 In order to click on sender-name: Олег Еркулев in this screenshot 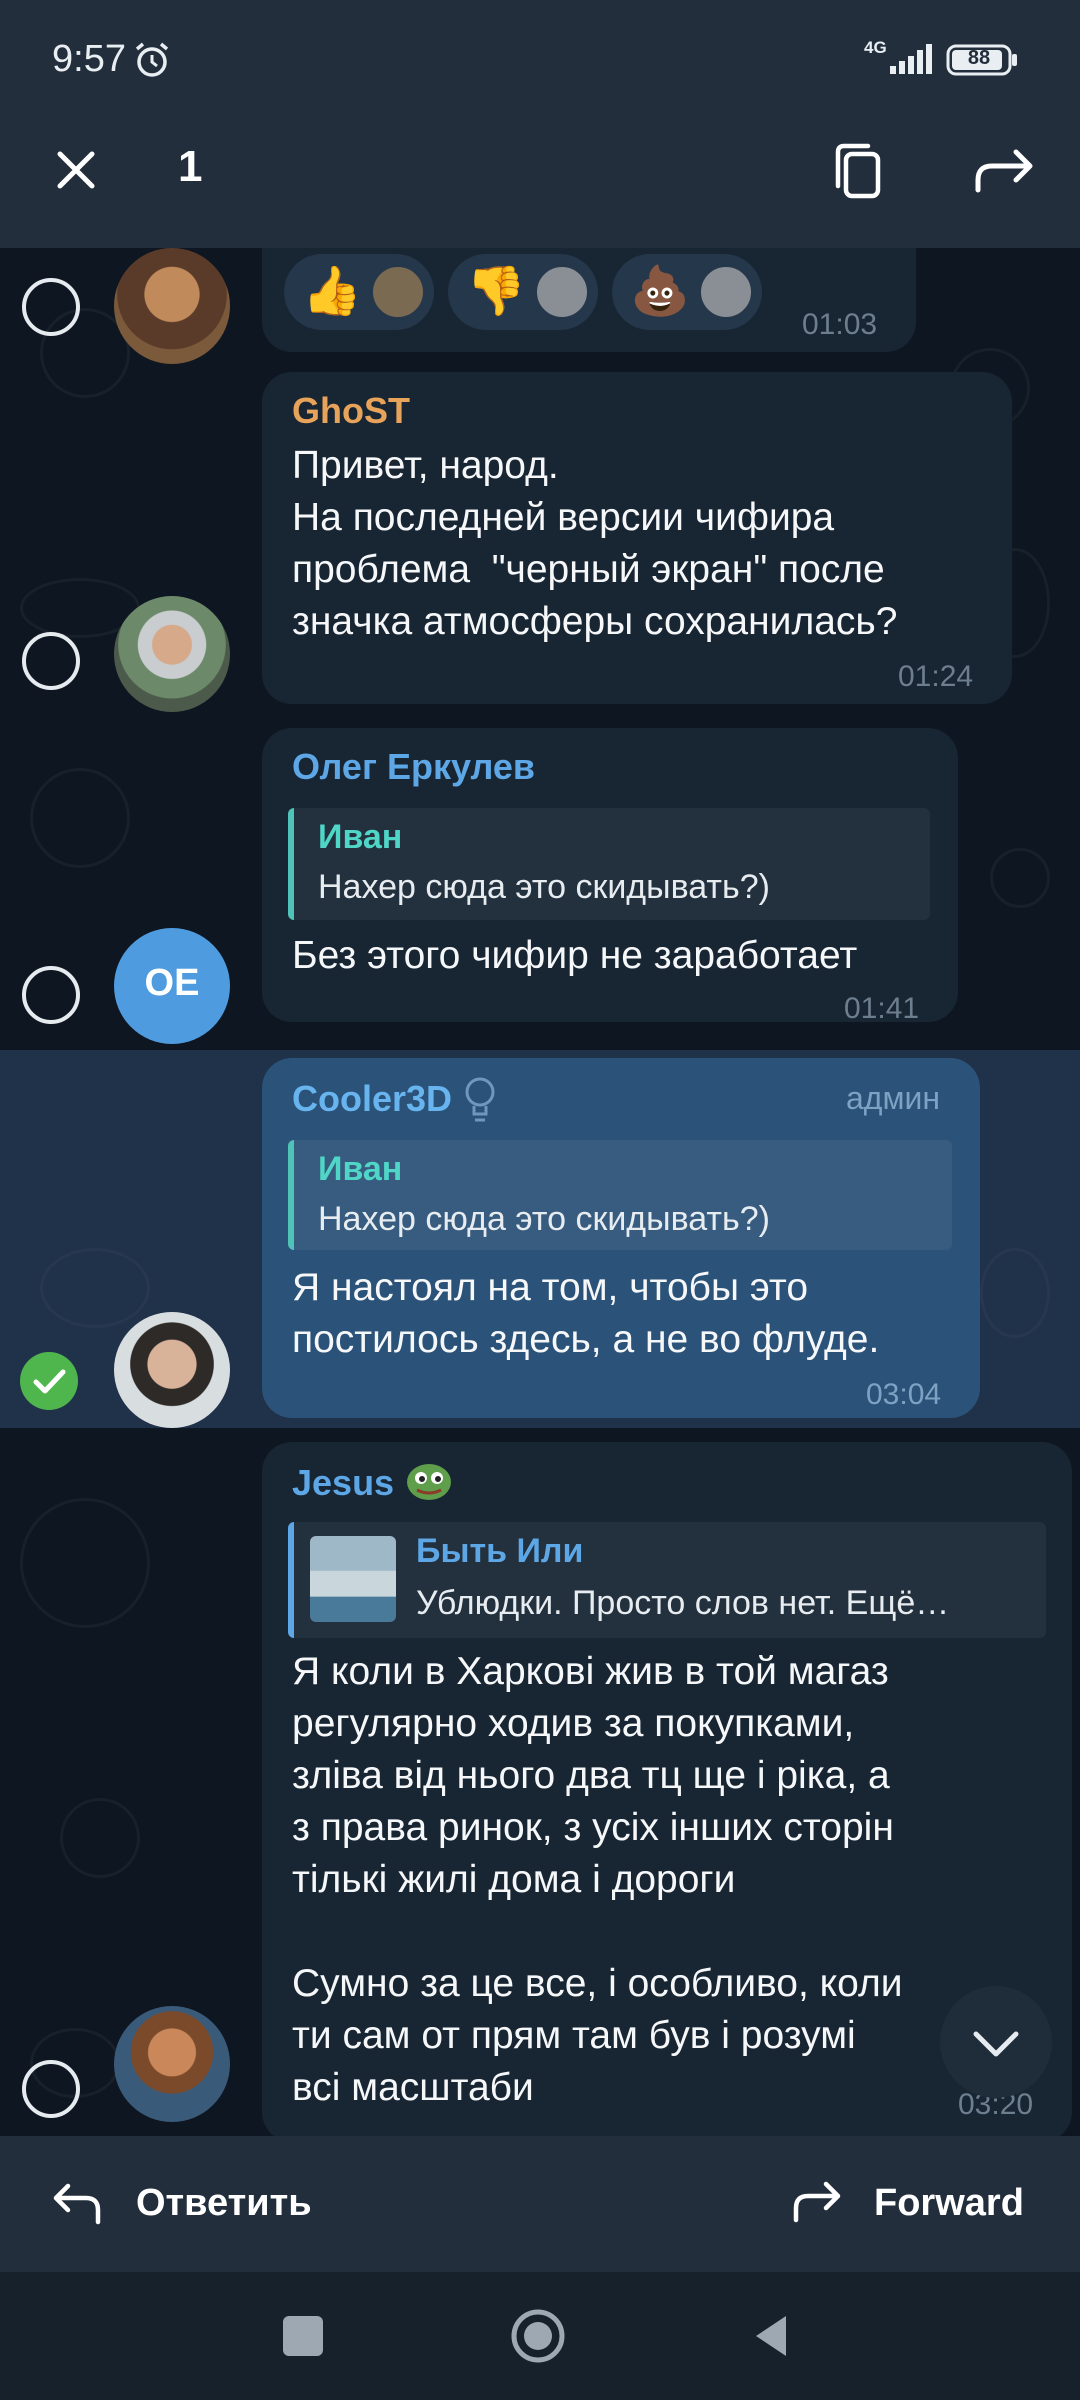, I will do `click(413, 767)`.